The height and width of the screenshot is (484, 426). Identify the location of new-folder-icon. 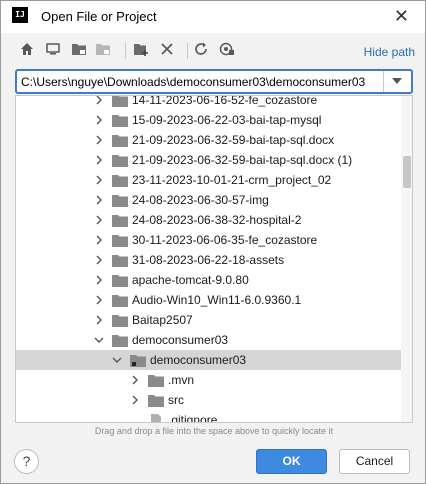
(143, 51).